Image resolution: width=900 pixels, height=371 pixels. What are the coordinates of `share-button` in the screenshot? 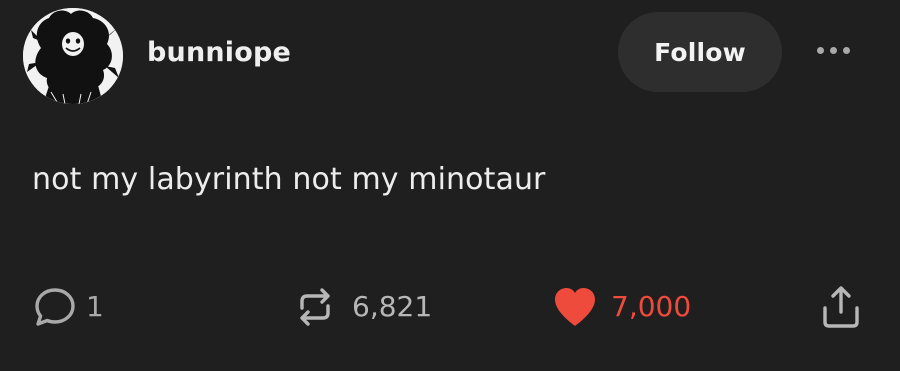 It's located at (841, 307).